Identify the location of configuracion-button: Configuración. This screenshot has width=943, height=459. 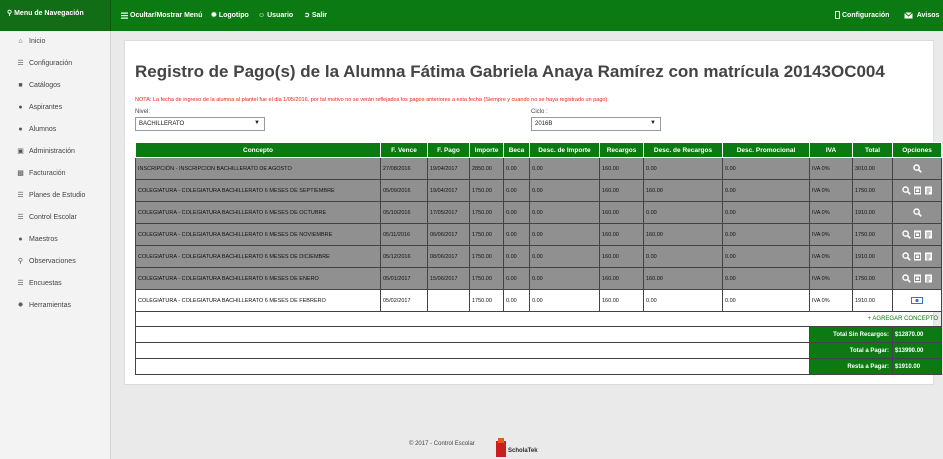
(862, 15).